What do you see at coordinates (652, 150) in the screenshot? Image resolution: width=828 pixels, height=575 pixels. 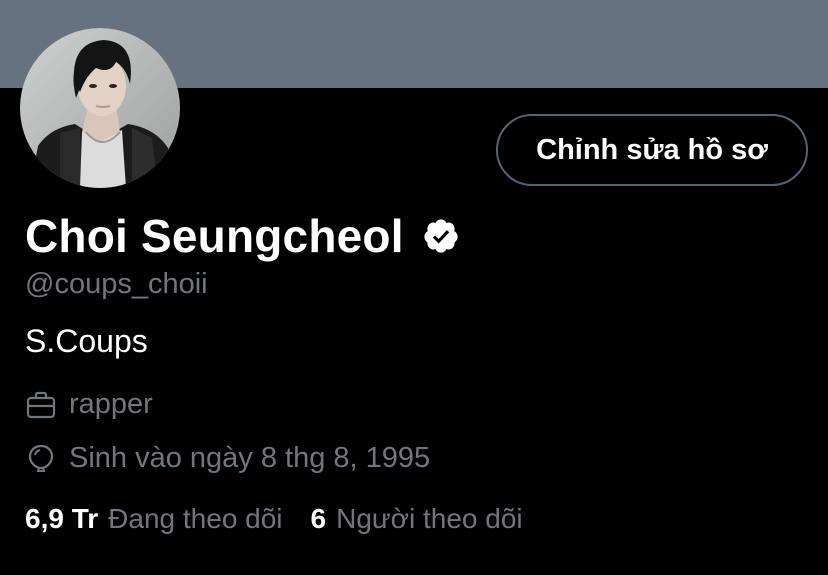 I see `edit-profile-button: Chỉnh sửa hồ sơ` at bounding box center [652, 150].